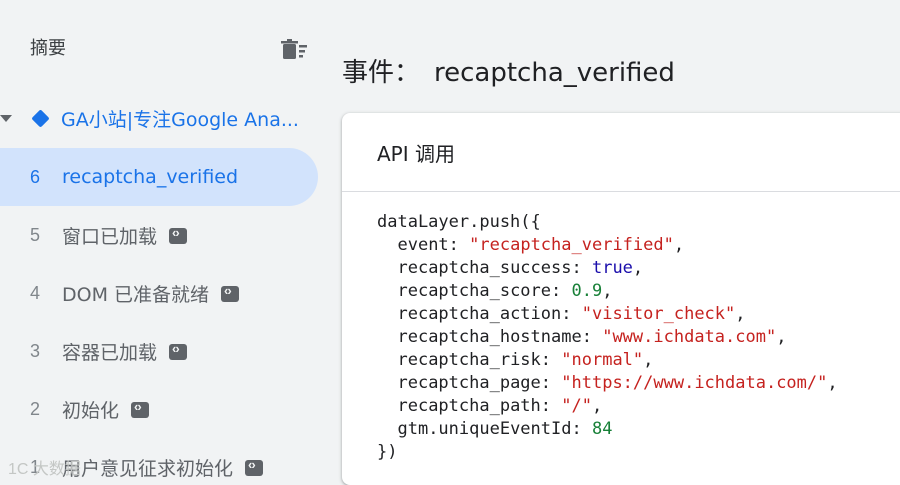  I want to click on event-item: 2 初始化, so click(165, 409).